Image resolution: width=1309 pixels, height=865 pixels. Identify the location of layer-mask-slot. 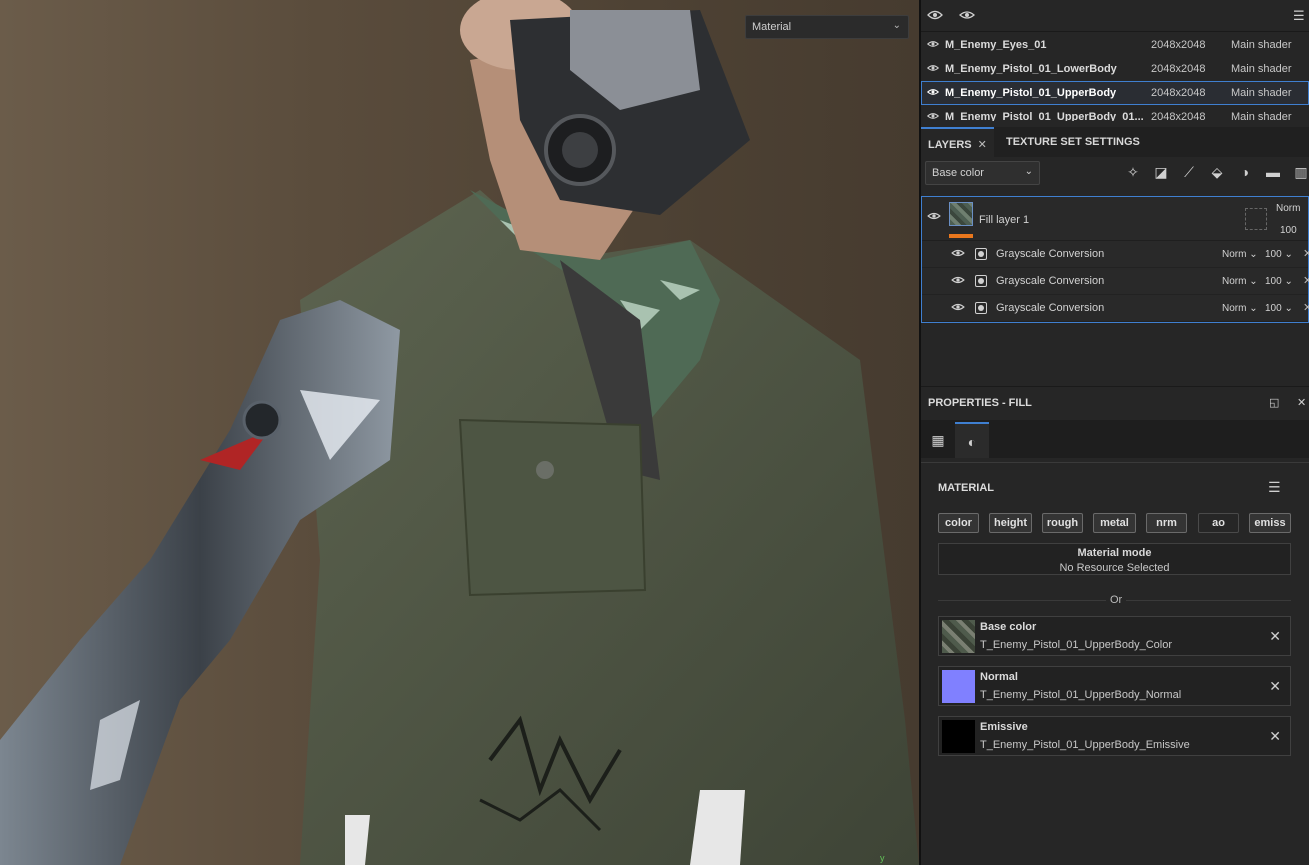
(1256, 219).